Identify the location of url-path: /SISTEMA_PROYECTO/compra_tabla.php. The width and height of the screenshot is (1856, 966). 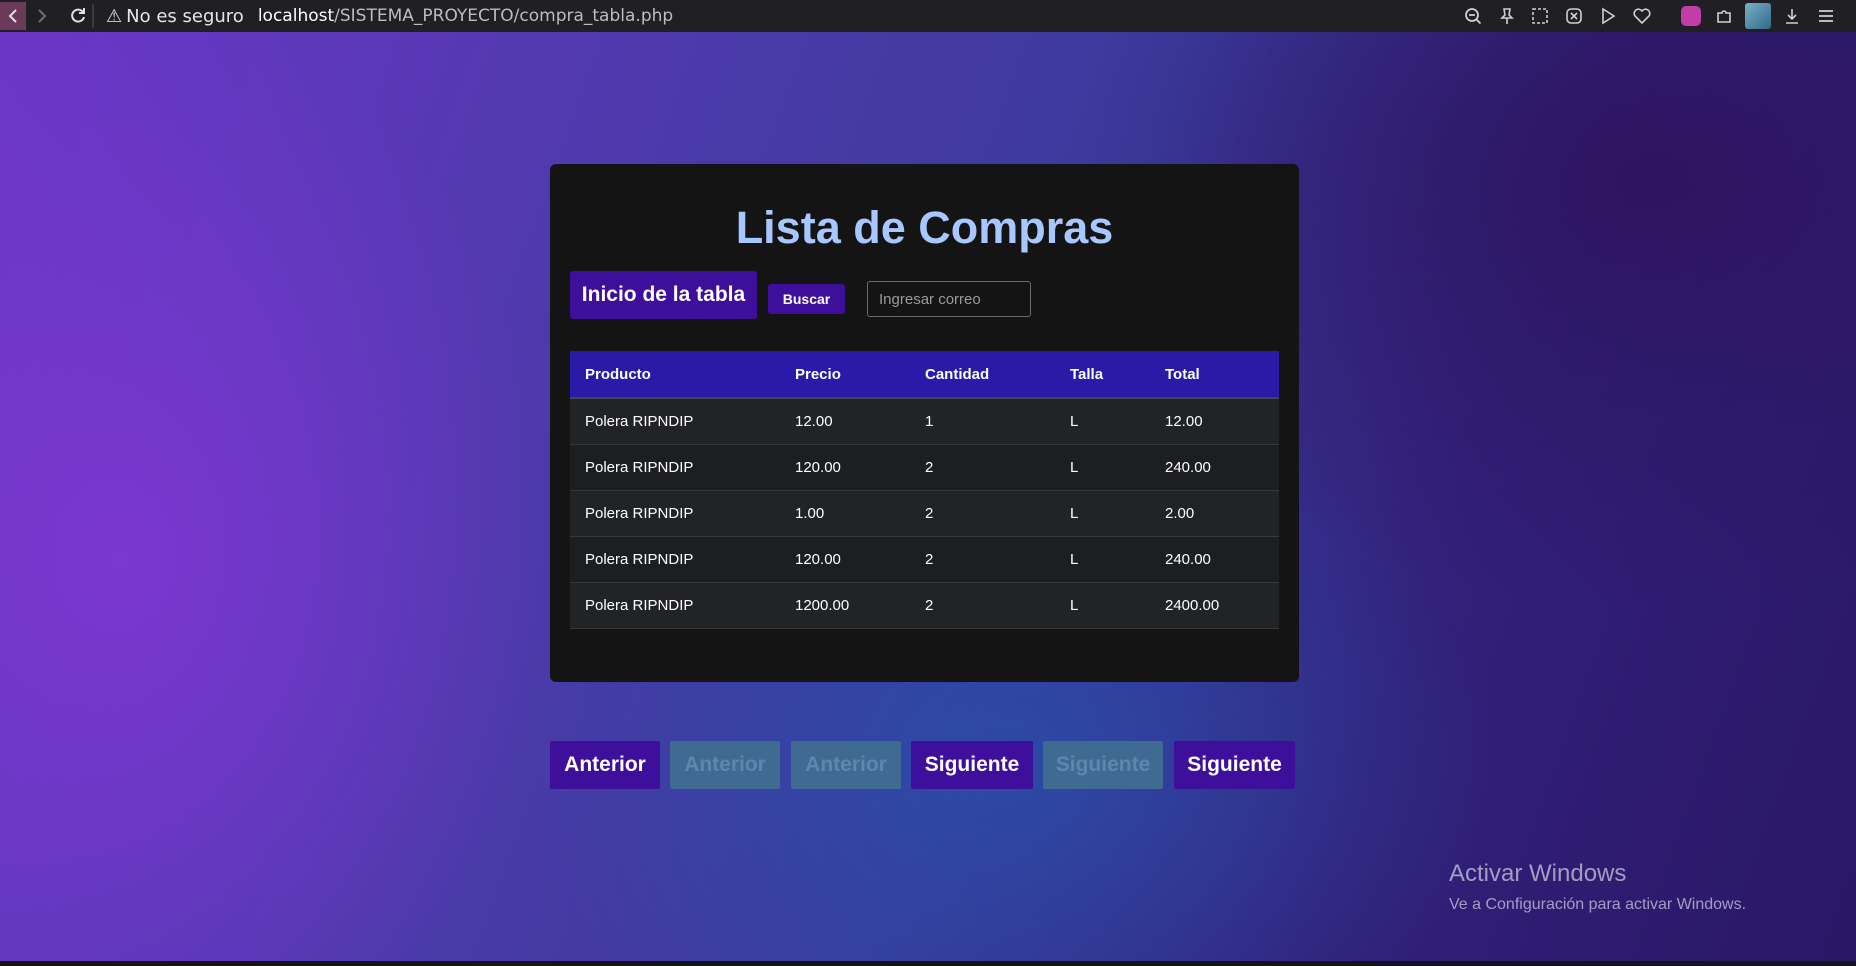
(504, 16).